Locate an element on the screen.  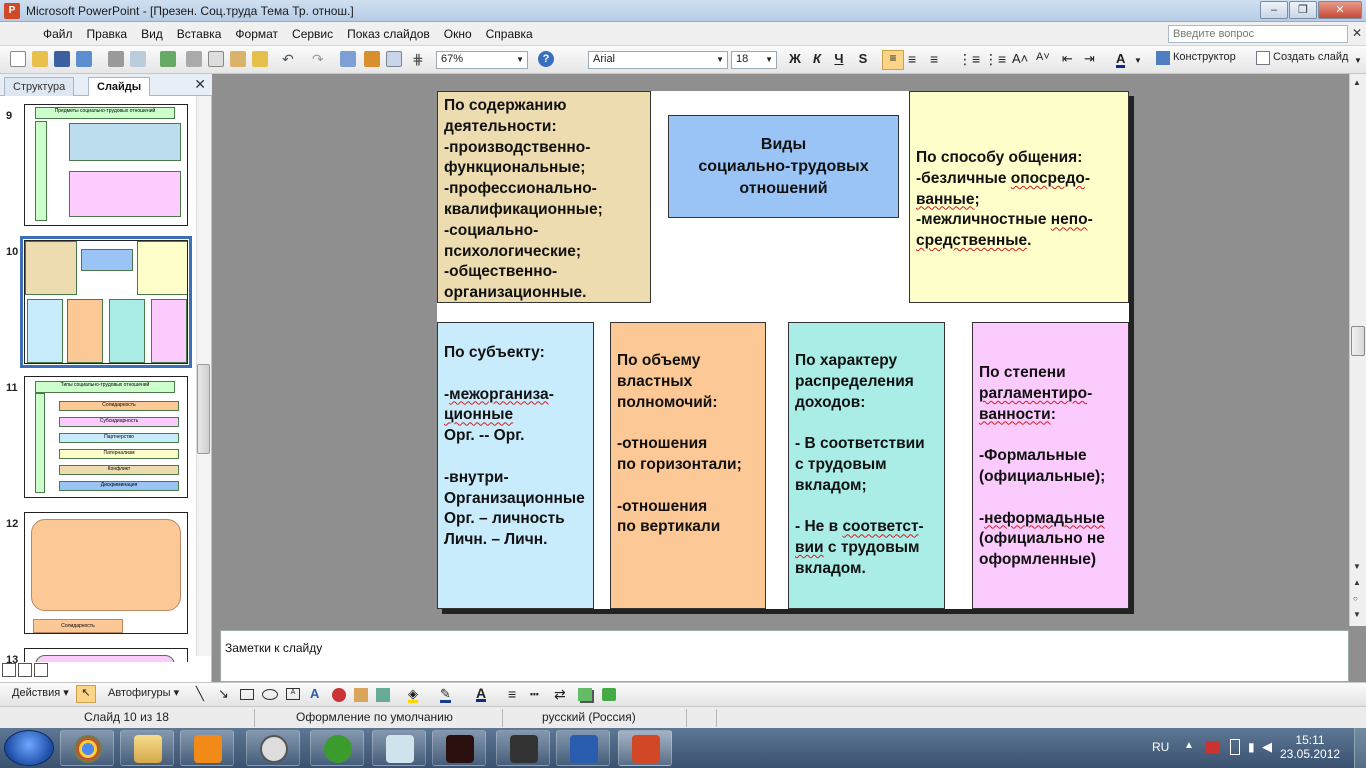
language-indicator: RU is located at coordinates (1160, 747).